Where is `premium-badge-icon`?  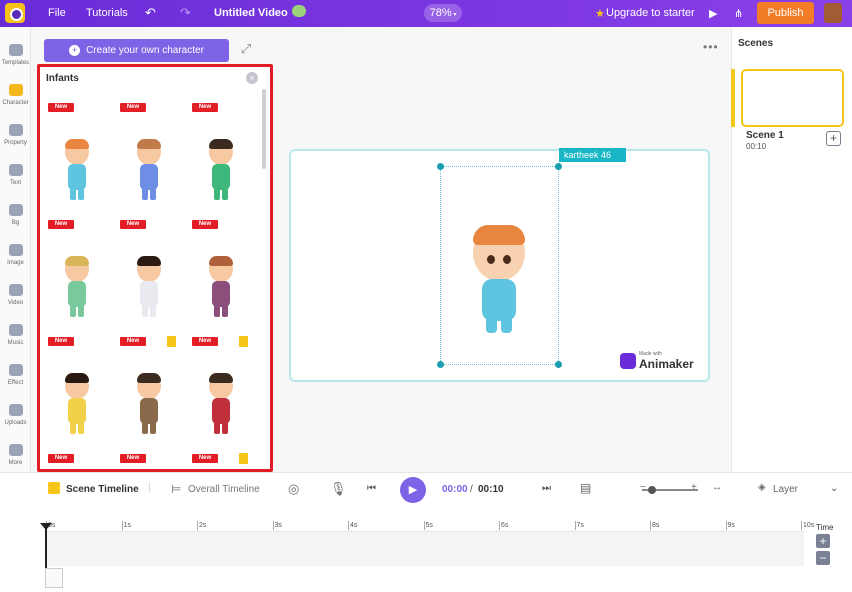 premium-badge-icon is located at coordinates (243, 341).